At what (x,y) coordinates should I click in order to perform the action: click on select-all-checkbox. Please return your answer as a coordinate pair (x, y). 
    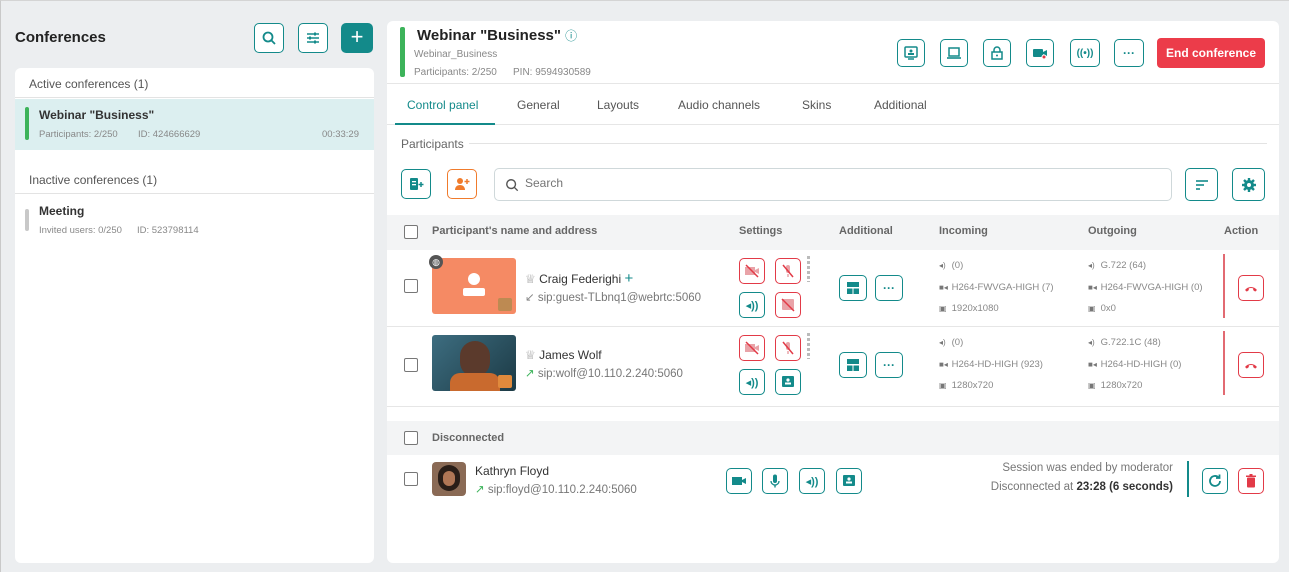
    Looking at the image, I should click on (411, 232).